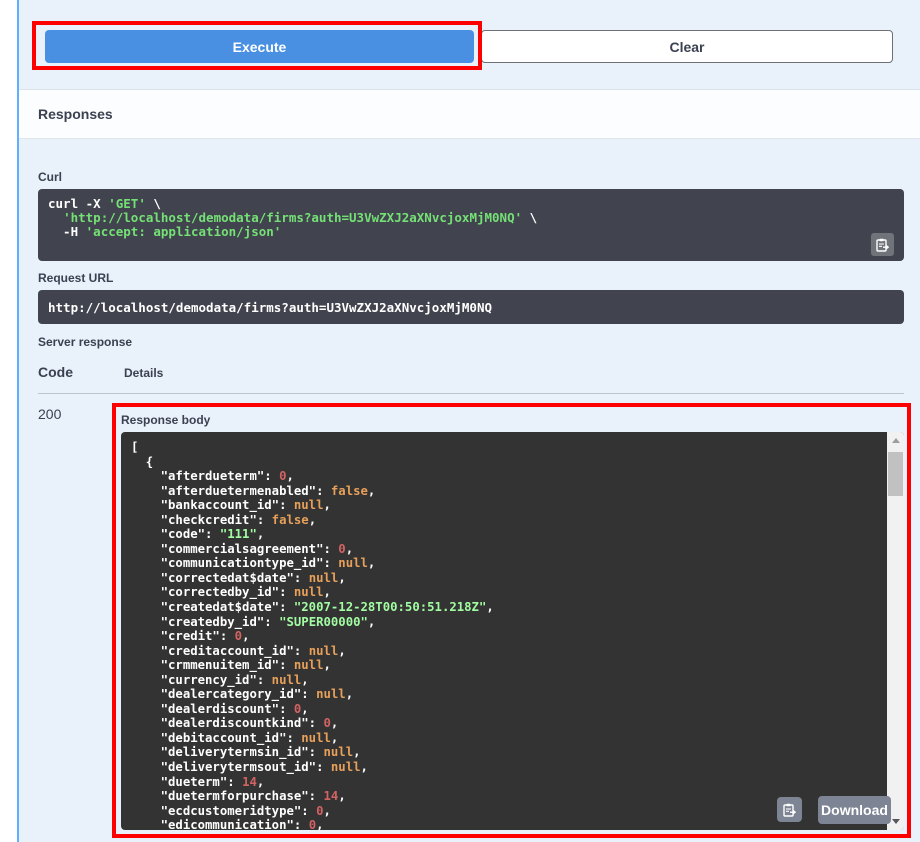 This screenshot has width=920, height=842. Describe the element at coordinates (895, 474) in the screenshot. I see `scrollbar-thumb` at that location.